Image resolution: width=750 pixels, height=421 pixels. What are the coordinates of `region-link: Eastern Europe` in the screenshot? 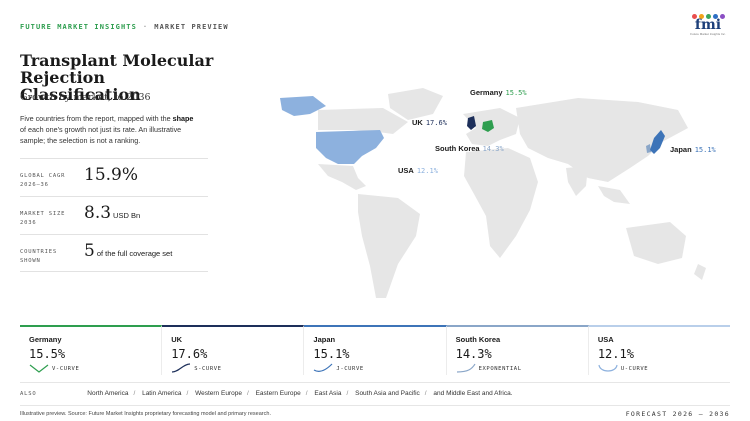 It's located at (278, 393).